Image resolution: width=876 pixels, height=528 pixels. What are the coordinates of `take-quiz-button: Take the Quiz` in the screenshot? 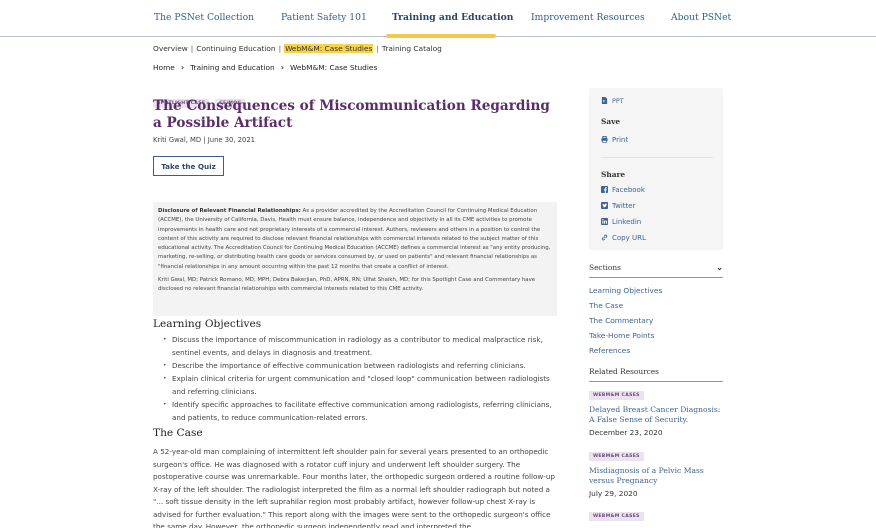 It's located at (188, 166).